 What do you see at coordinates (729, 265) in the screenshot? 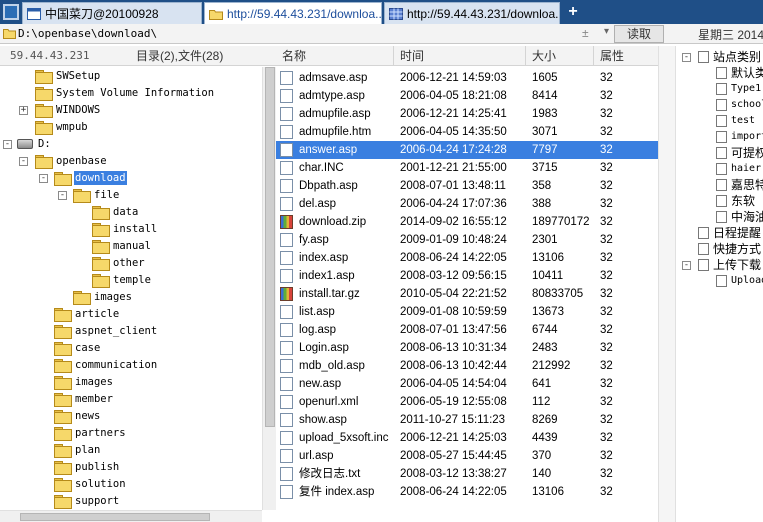
I see `transfer-category: 上传下载` at bounding box center [729, 265].